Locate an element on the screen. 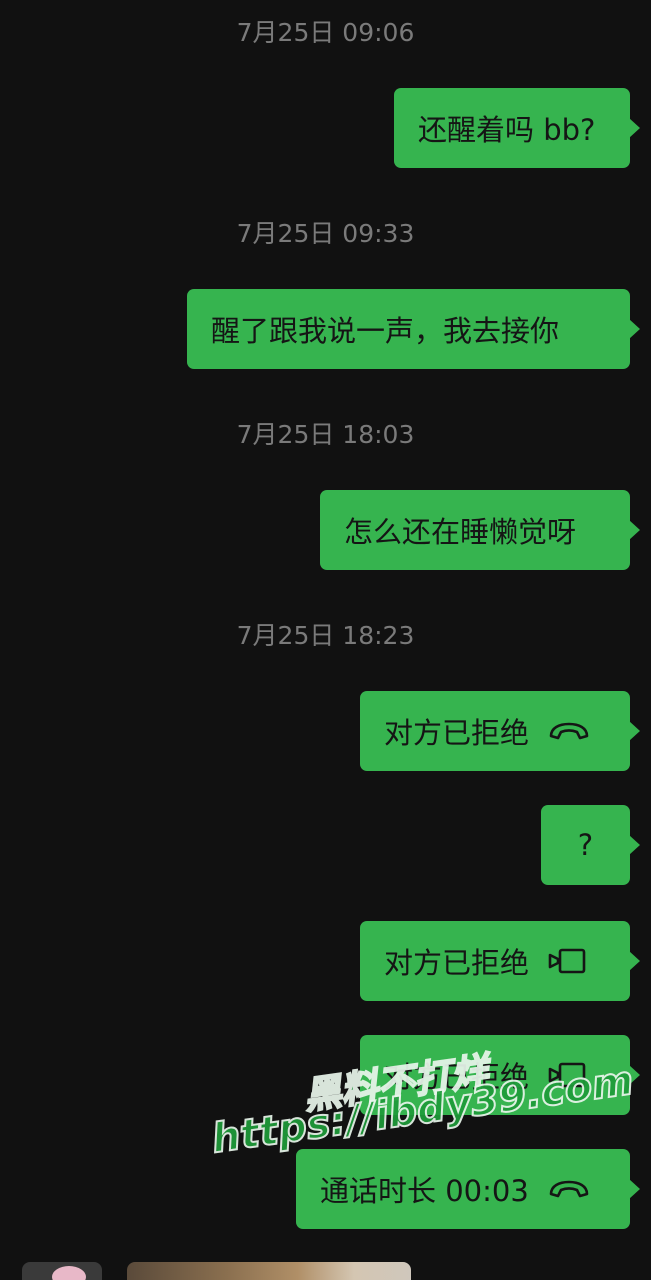 The width and height of the screenshot is (651, 1280). call-duration-bubble: 通话时长 00:03 is located at coordinates (468, 1189).